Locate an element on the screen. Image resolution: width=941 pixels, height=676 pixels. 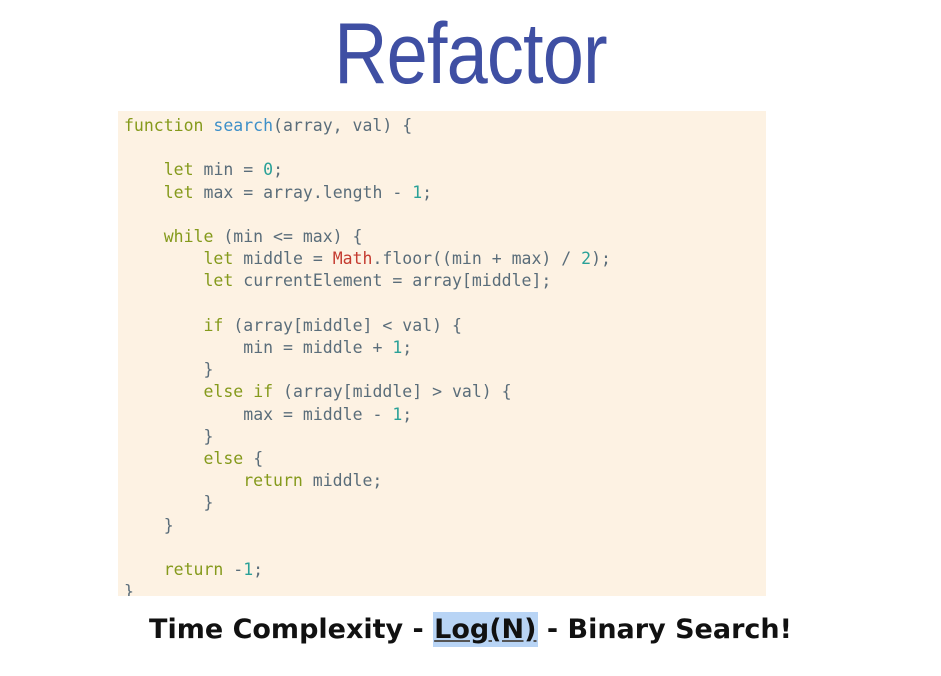
code-line: let max = array.length - 1; is located at coordinates (298, 192).